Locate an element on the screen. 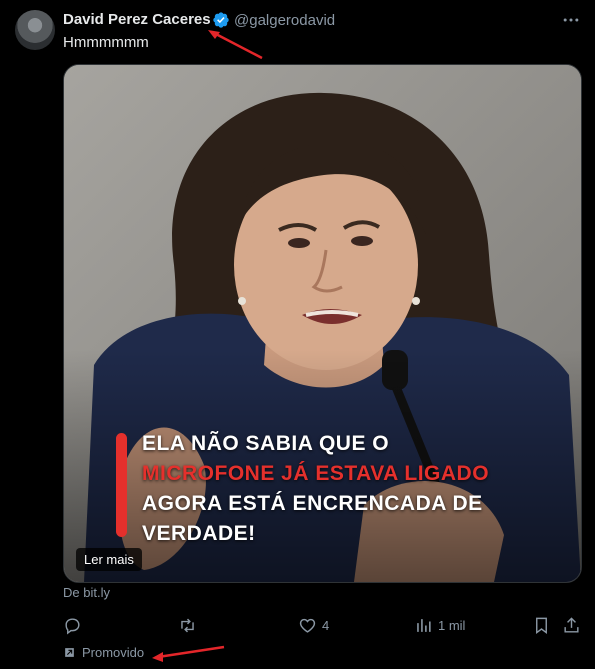 The width and height of the screenshot is (595, 669). promoted-icon is located at coordinates (69, 652).